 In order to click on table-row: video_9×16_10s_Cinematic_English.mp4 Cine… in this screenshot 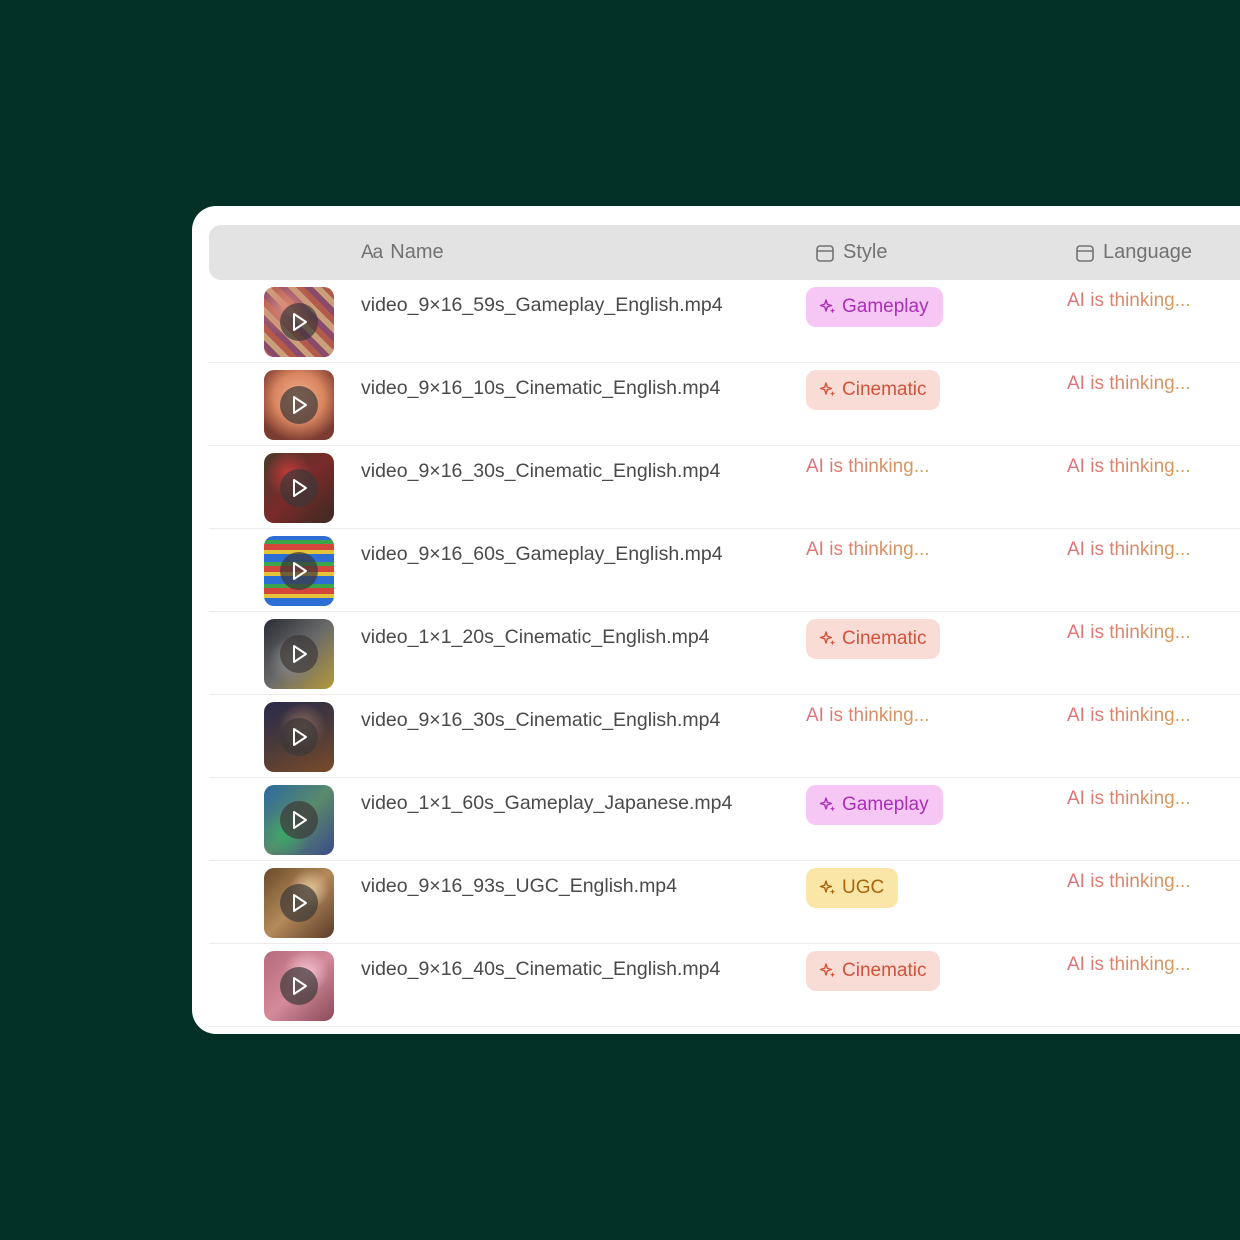, I will do `click(724, 404)`.